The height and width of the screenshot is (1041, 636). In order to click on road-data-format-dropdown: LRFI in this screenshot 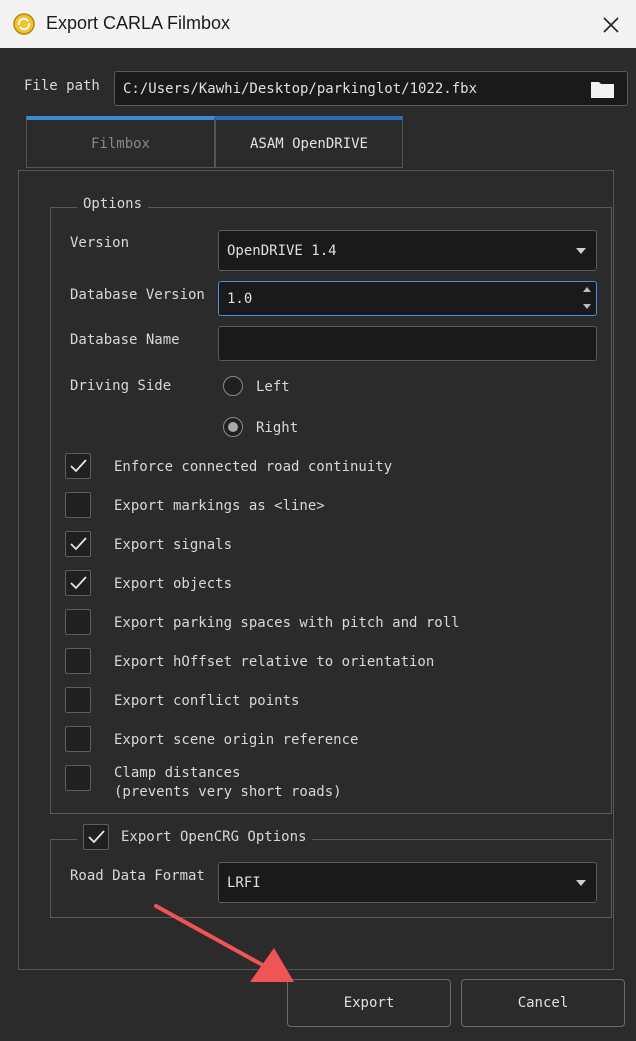, I will do `click(407, 882)`.